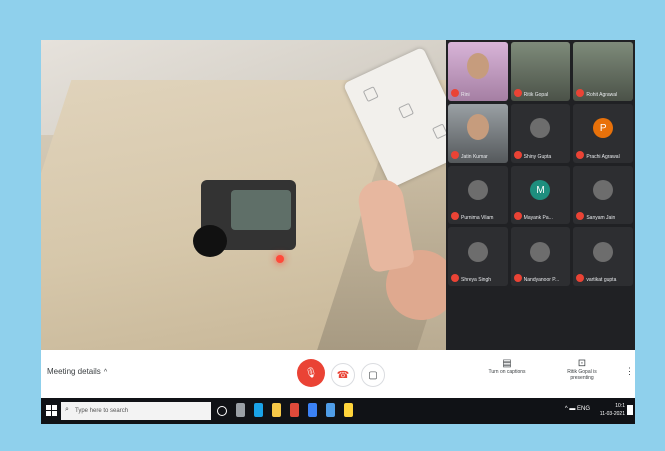 The width and height of the screenshot is (665, 451). I want to click on leave-call-button: ☎, so click(343, 375).